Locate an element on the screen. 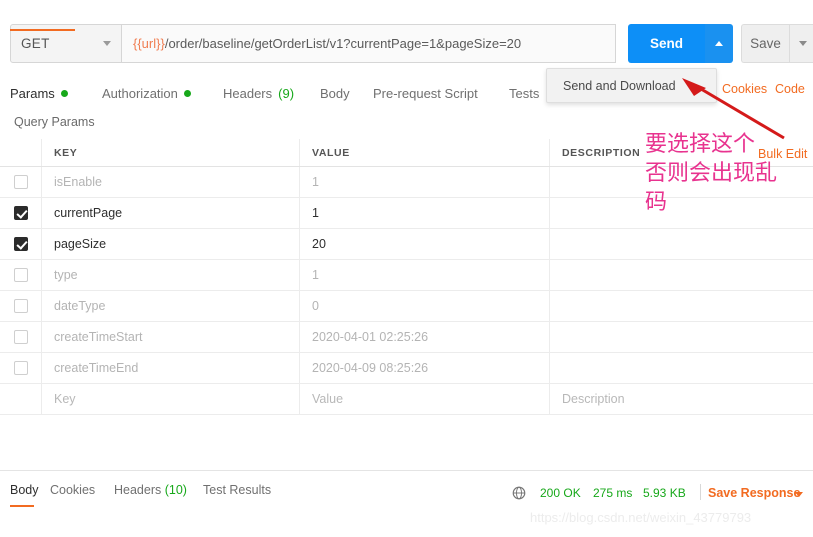 The width and height of the screenshot is (813, 537). response-tab-label: Cookies is located at coordinates (73, 490).